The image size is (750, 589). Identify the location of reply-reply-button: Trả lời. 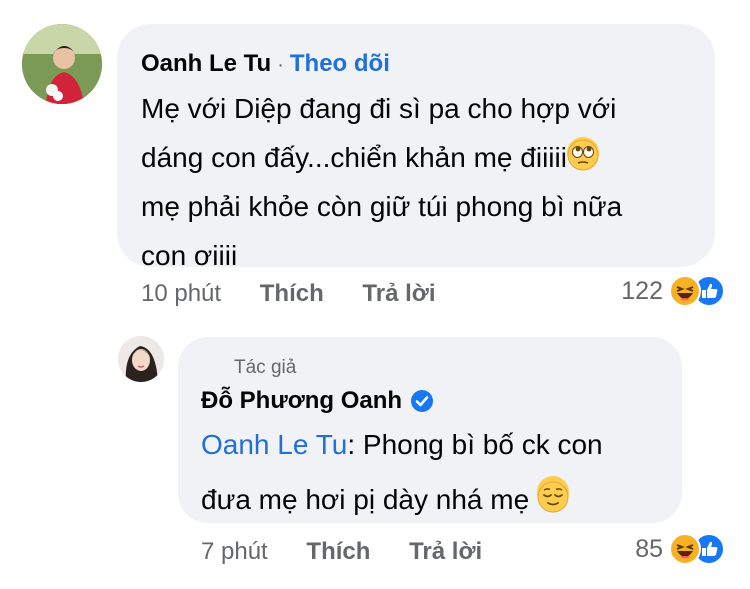
(445, 551).